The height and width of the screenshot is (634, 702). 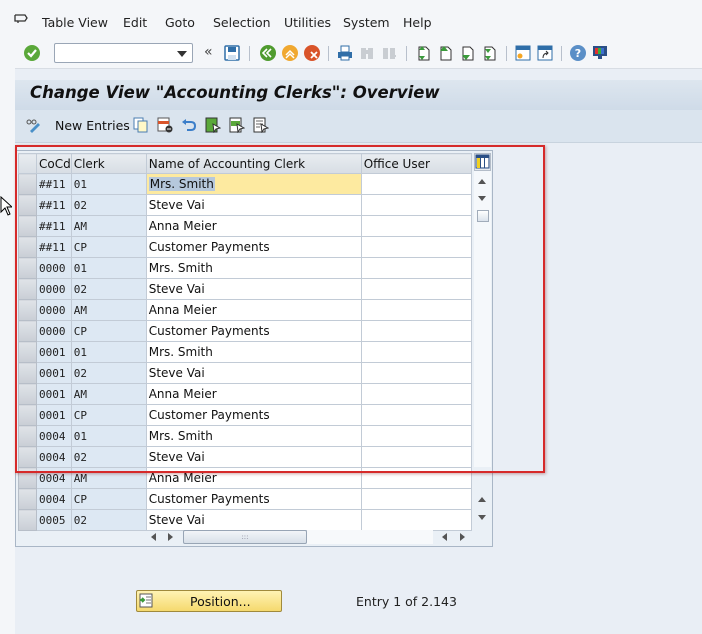 What do you see at coordinates (489, 53) in the screenshot?
I see `last-page-icon` at bounding box center [489, 53].